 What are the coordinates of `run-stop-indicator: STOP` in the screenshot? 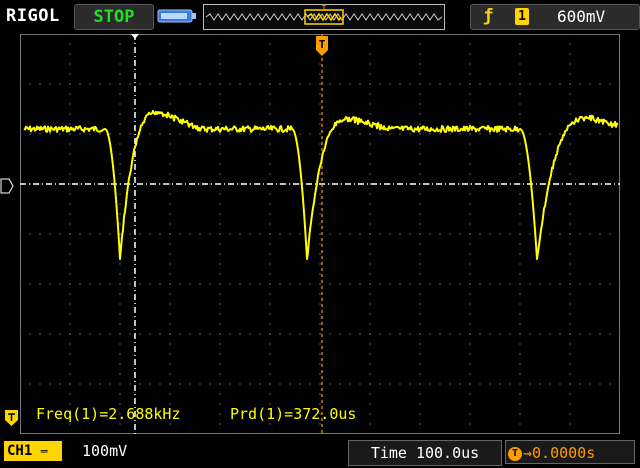 It's located at (114, 17).